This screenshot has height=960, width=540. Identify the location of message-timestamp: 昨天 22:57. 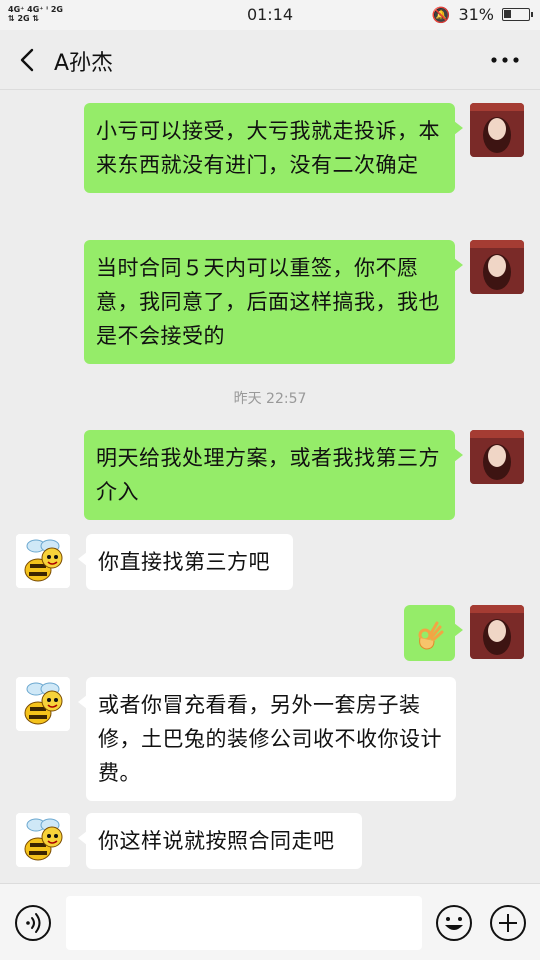
(270, 399).